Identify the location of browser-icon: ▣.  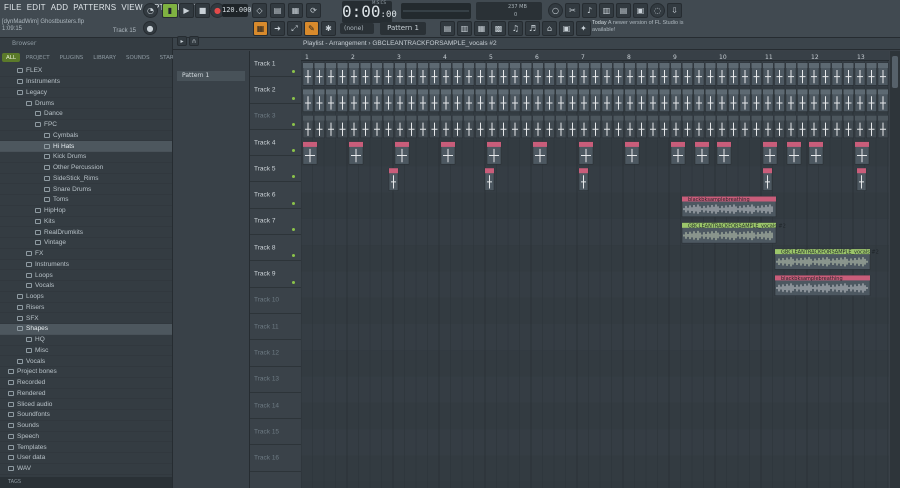
(640, 10).